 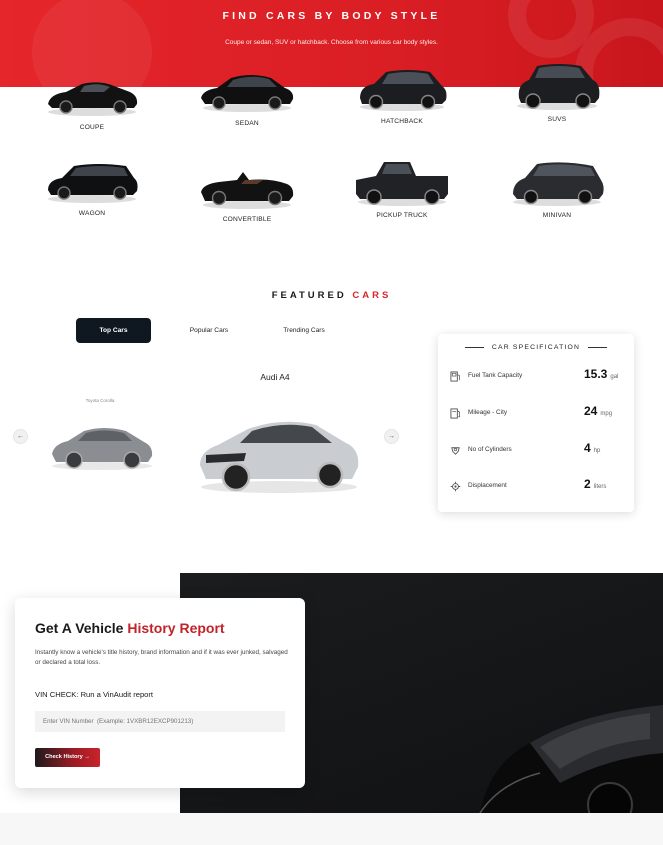 I want to click on wagon-car-image, so click(x=93, y=183).